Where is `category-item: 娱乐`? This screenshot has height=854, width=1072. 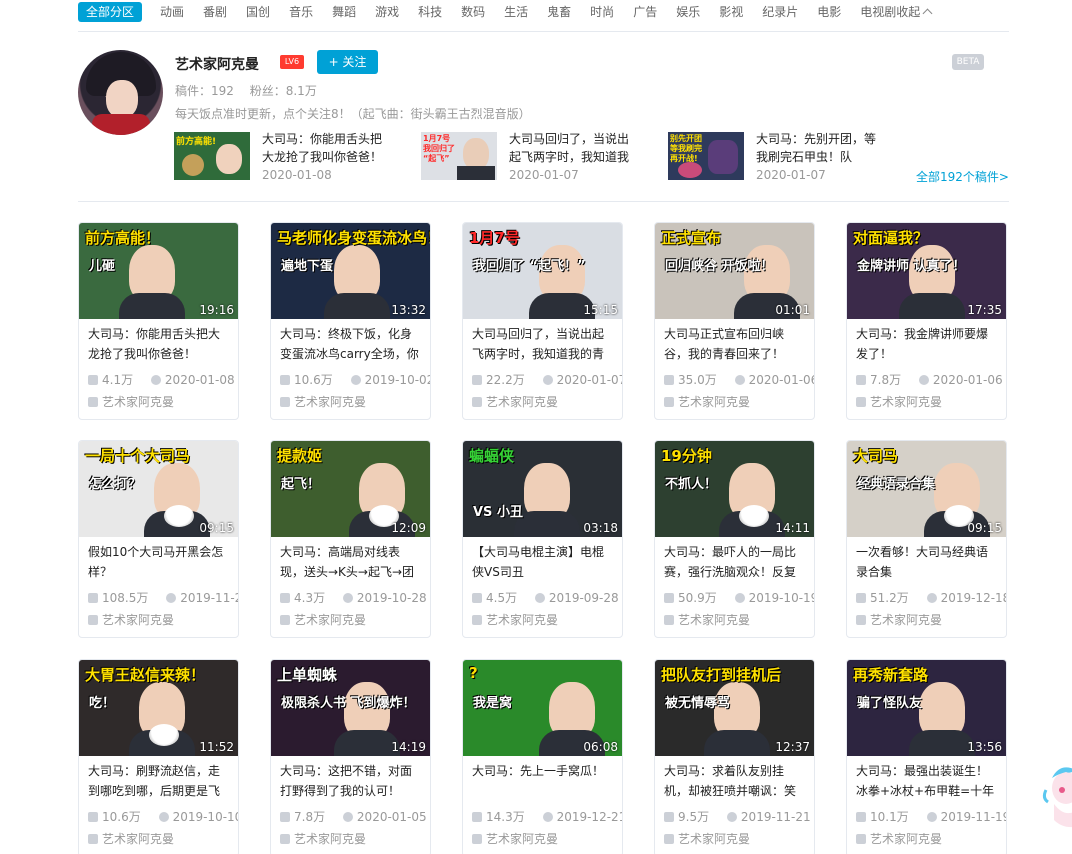
category-item: 娱乐 is located at coordinates (688, 11).